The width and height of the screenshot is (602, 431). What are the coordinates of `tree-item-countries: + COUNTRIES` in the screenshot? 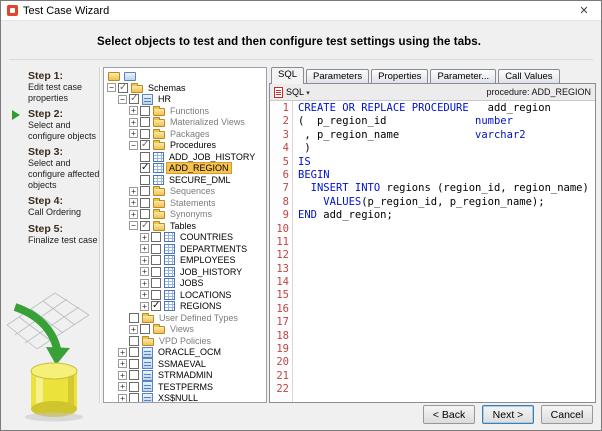 It's located at (185, 238).